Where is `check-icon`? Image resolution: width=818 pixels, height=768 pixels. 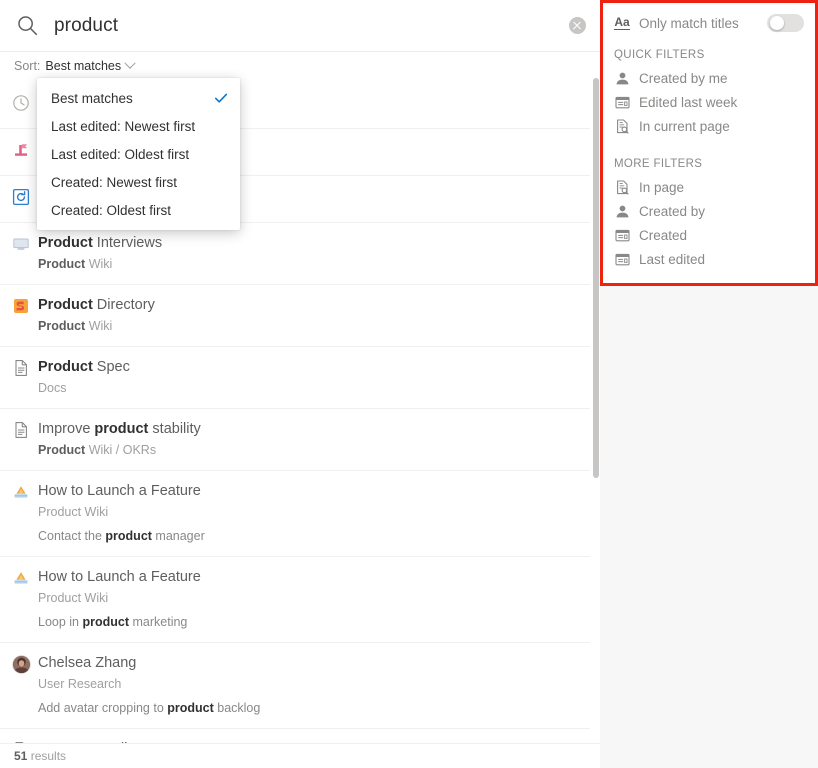 check-icon is located at coordinates (221, 98).